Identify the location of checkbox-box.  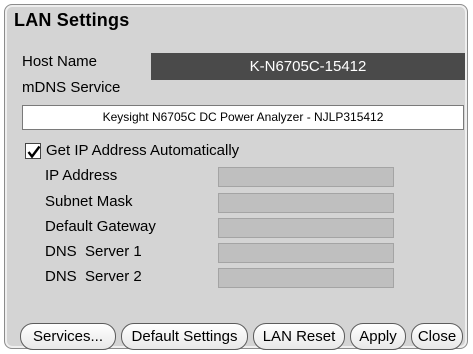
(33, 151).